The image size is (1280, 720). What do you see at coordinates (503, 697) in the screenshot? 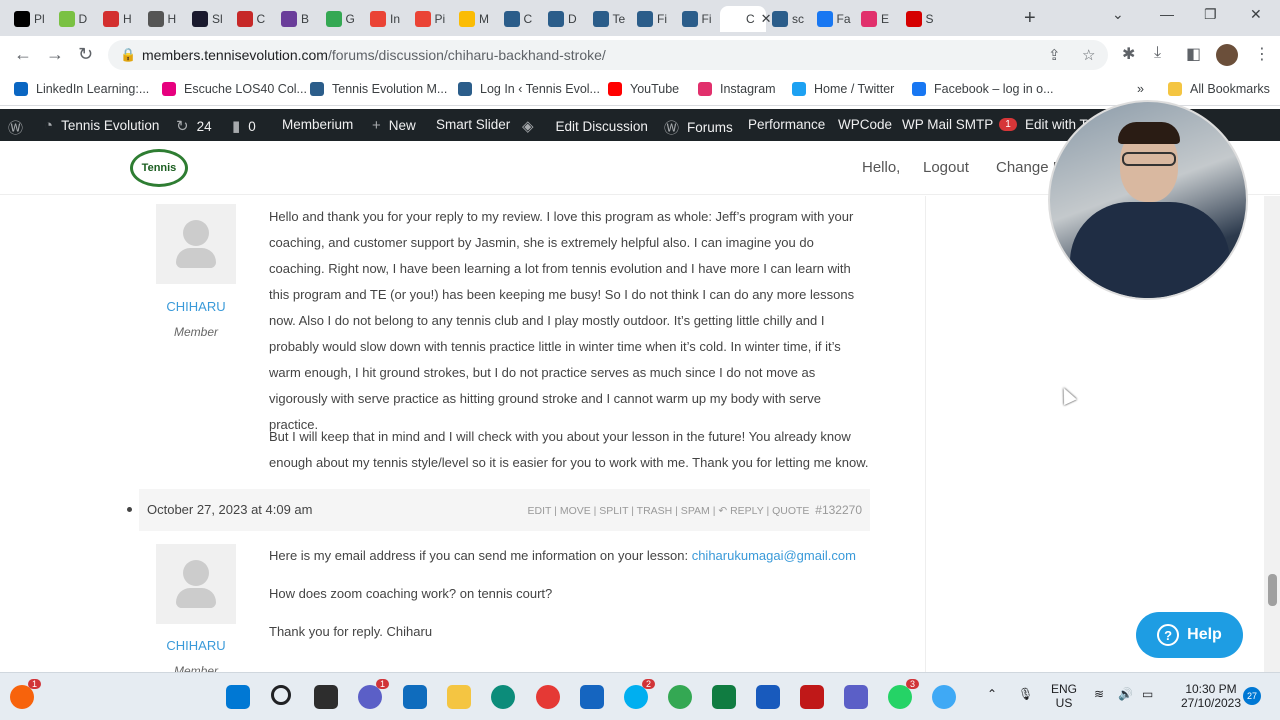
I see `edge-icon` at bounding box center [503, 697].